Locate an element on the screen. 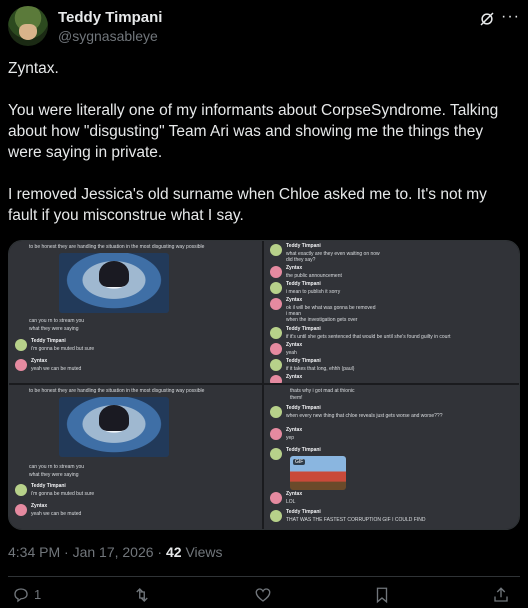 Image resolution: width=528 pixels, height=608 pixels. message-text: them! is located at coordinates (296, 398).